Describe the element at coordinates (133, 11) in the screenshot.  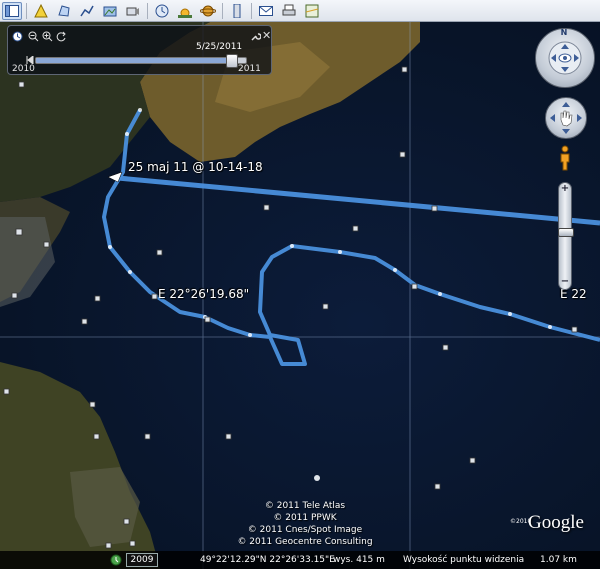
I see `record-tour-icon` at that location.